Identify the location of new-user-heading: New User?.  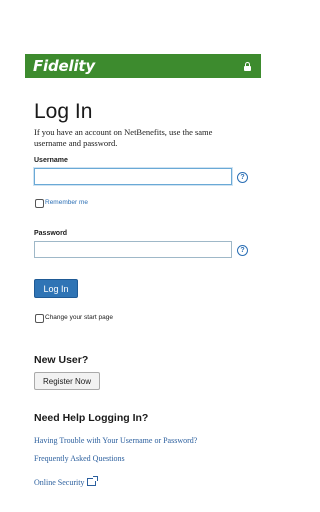
(61, 360).